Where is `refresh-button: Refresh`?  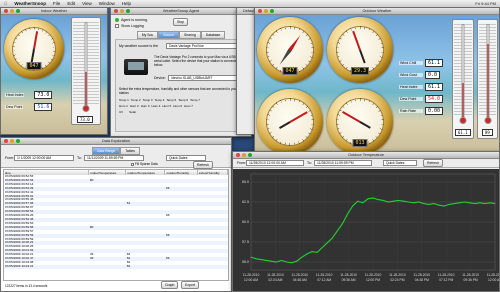 refresh-button: Refresh is located at coordinates (203, 165).